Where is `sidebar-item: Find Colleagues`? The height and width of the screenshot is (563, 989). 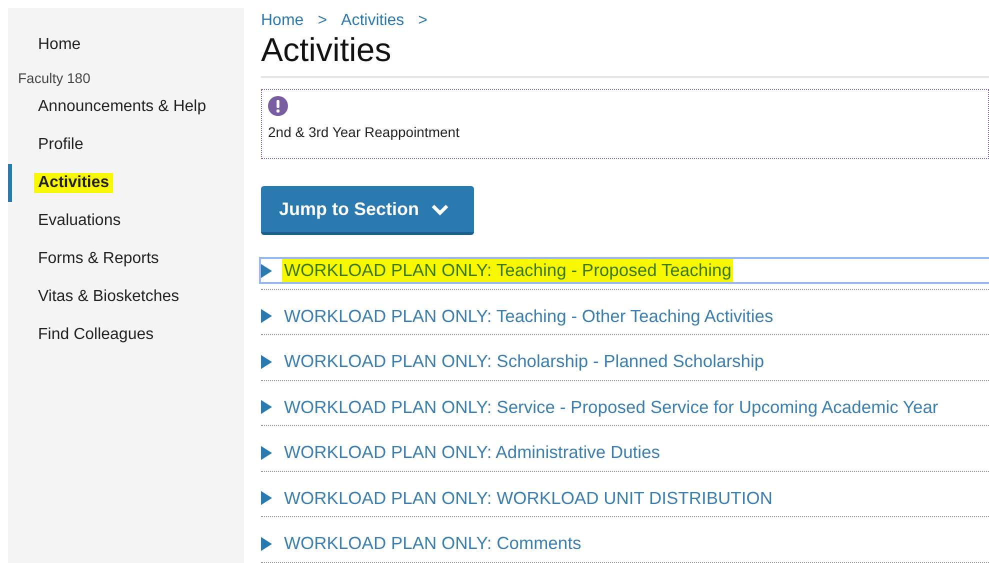 sidebar-item: Find Colleagues is located at coordinates (126, 335).